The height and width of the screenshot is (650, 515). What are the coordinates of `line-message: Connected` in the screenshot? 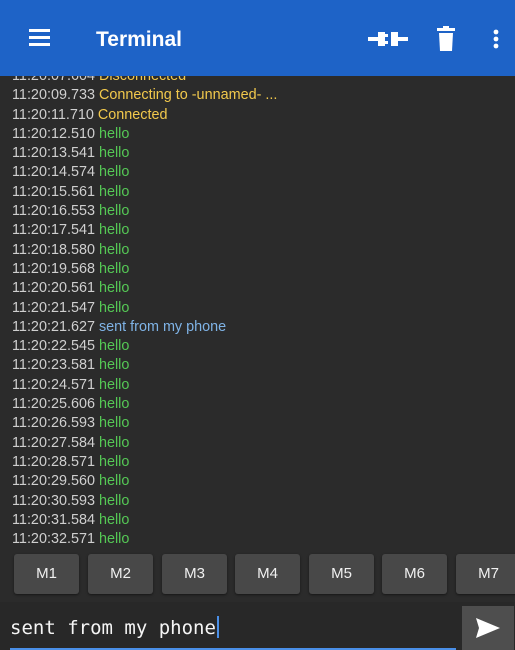 It's located at (132, 114).